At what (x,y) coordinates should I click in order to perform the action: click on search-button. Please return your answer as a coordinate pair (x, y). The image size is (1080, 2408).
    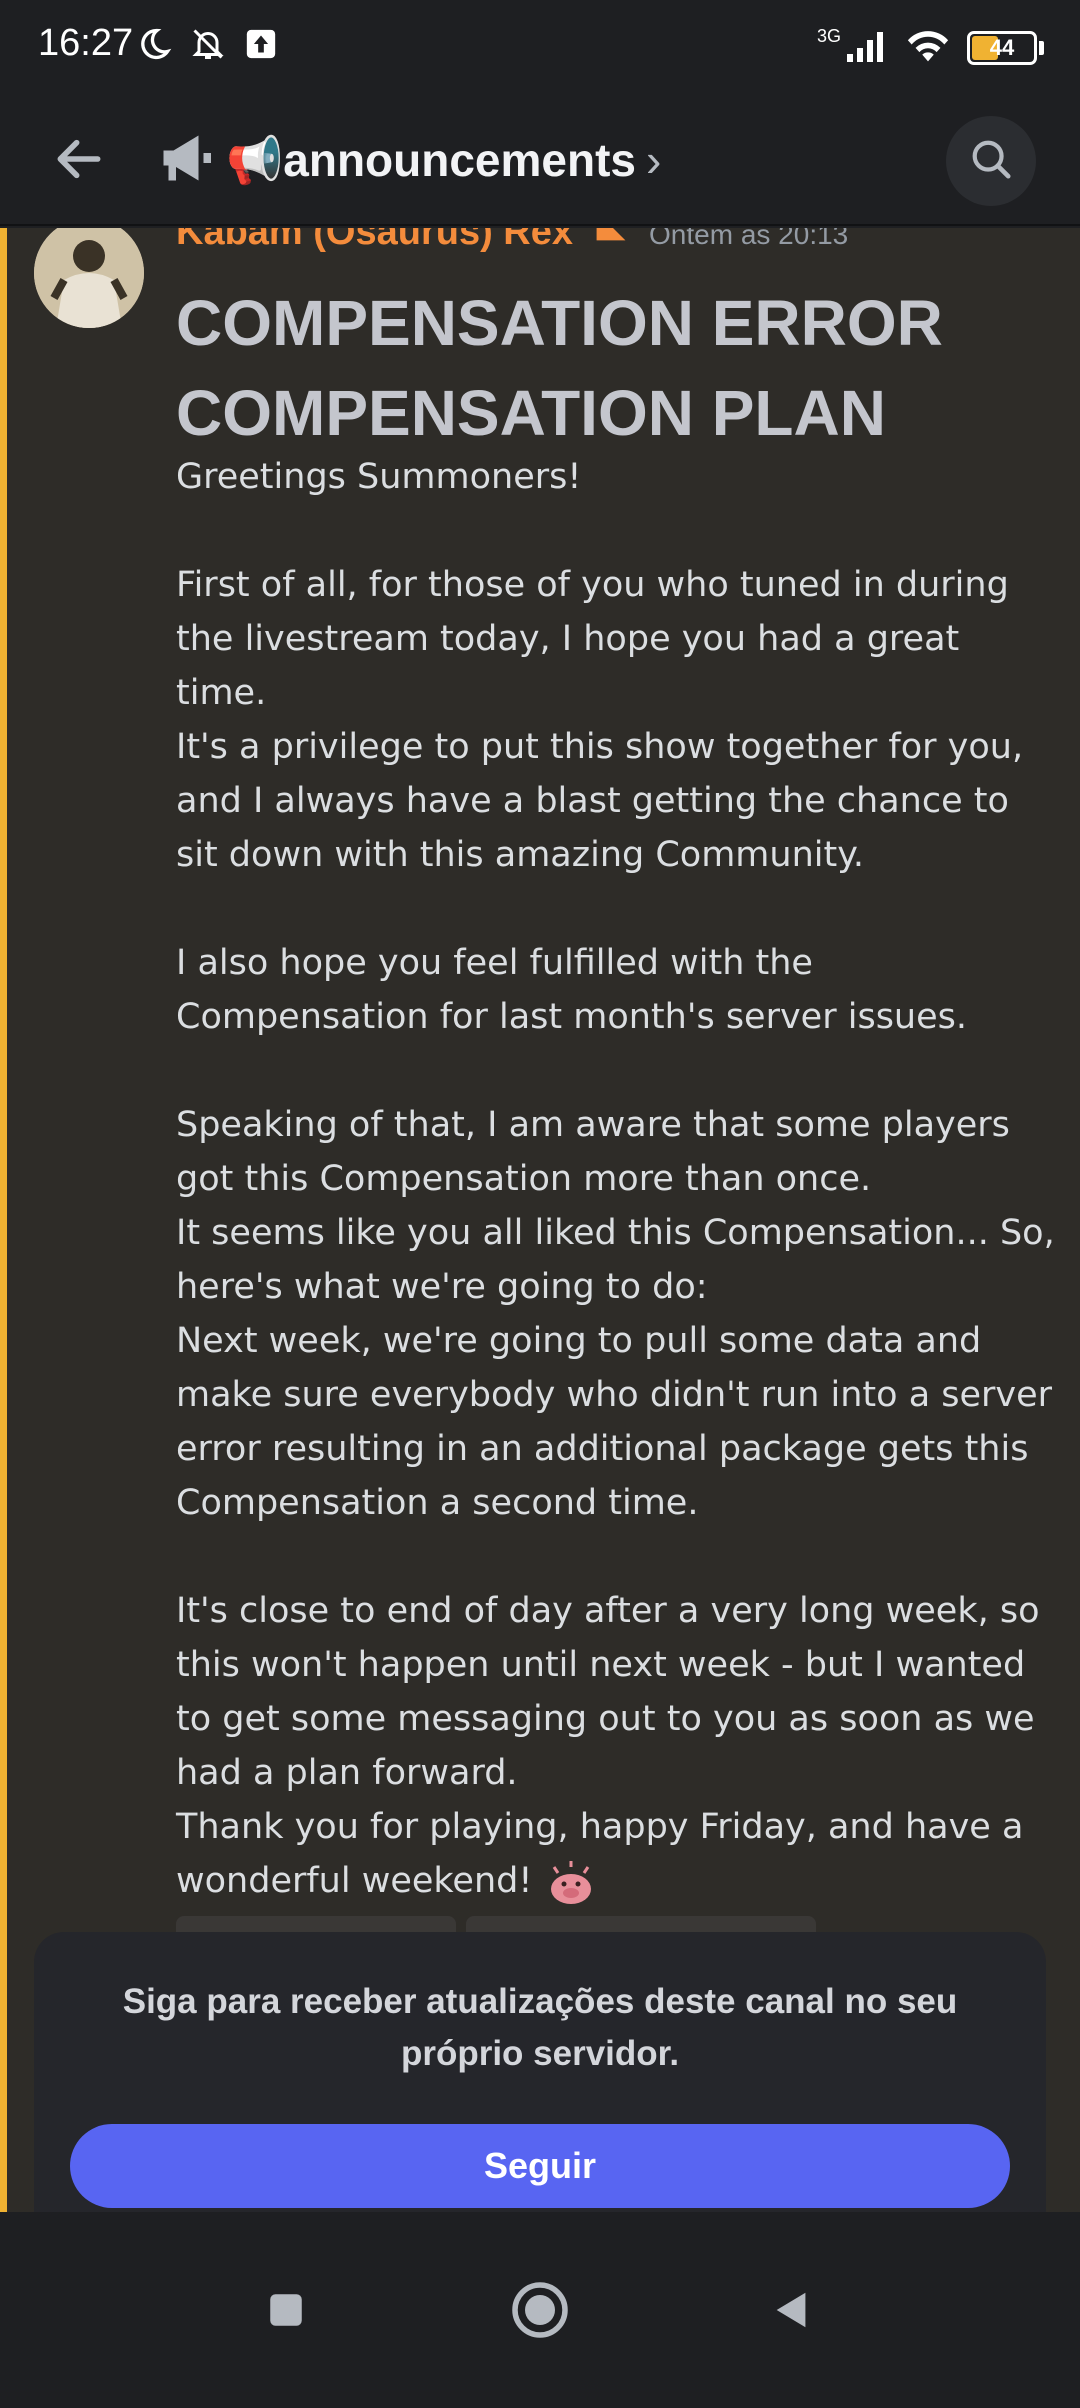
    Looking at the image, I should click on (991, 161).